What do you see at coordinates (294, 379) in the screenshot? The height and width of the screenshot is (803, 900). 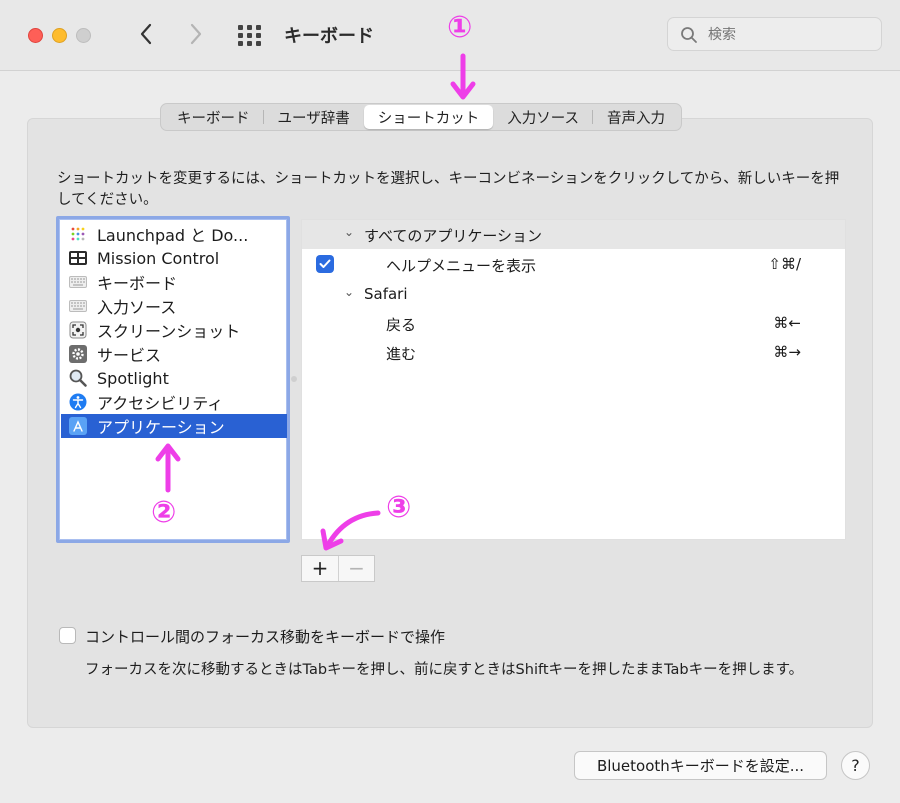 I see `split-view-handle` at bounding box center [294, 379].